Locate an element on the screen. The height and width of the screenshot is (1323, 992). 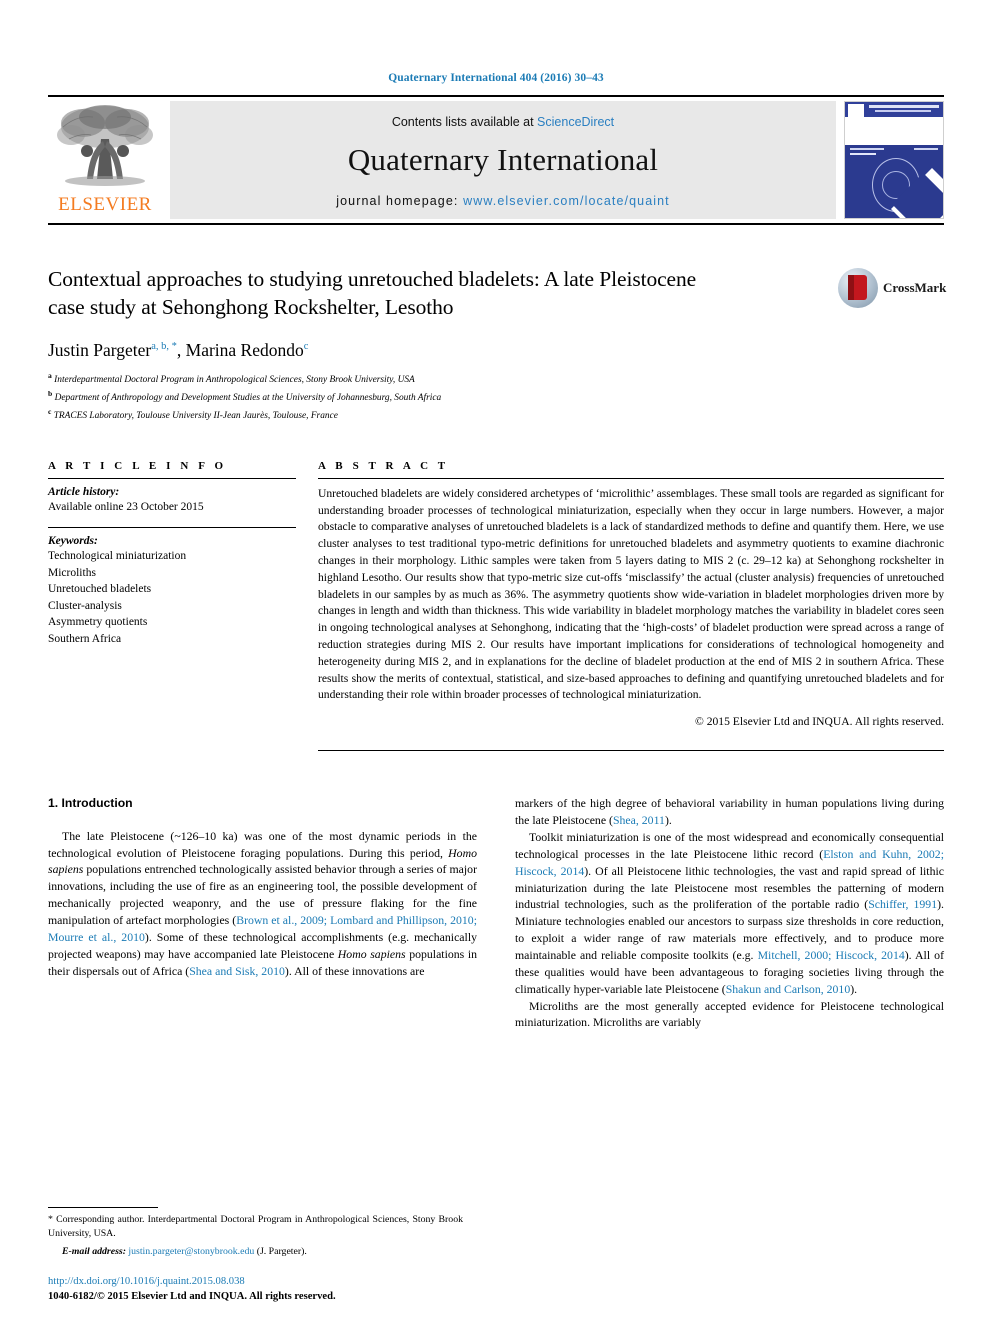
journal-title: Quaternary International is located at coordinates (503, 159).